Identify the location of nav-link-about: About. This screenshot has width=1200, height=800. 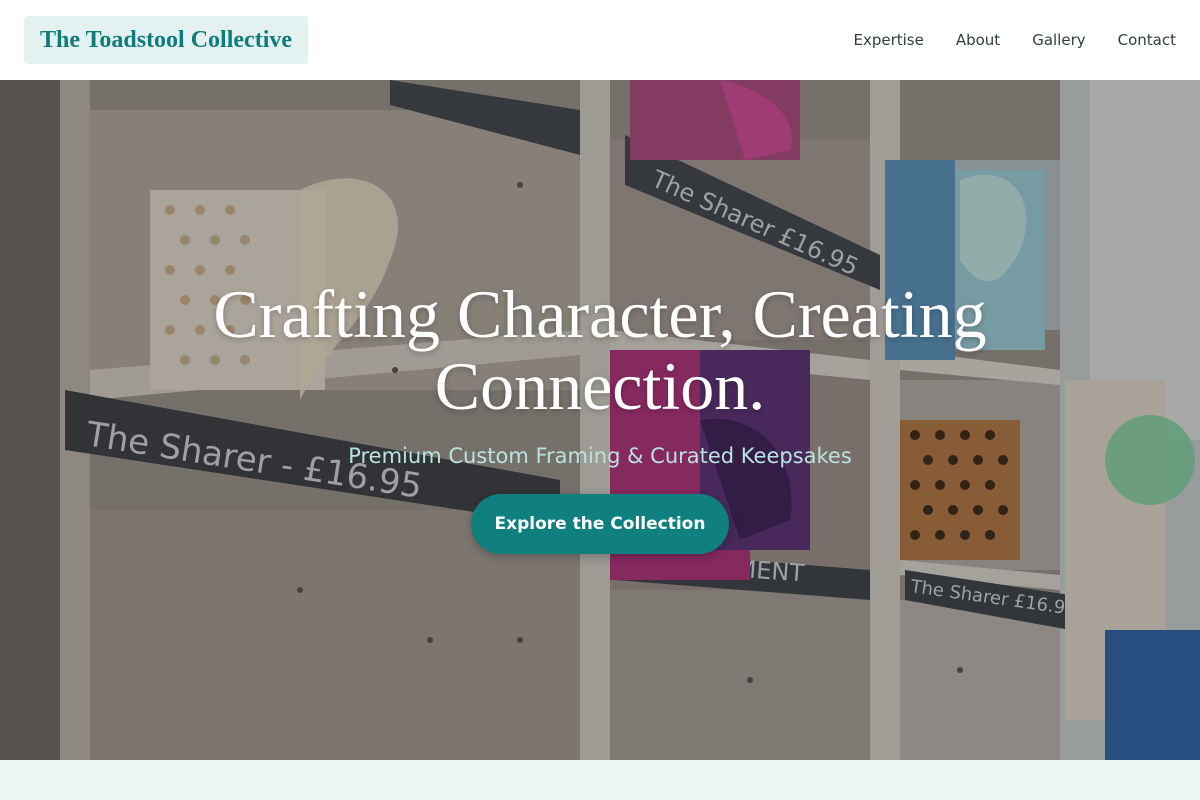
(978, 40).